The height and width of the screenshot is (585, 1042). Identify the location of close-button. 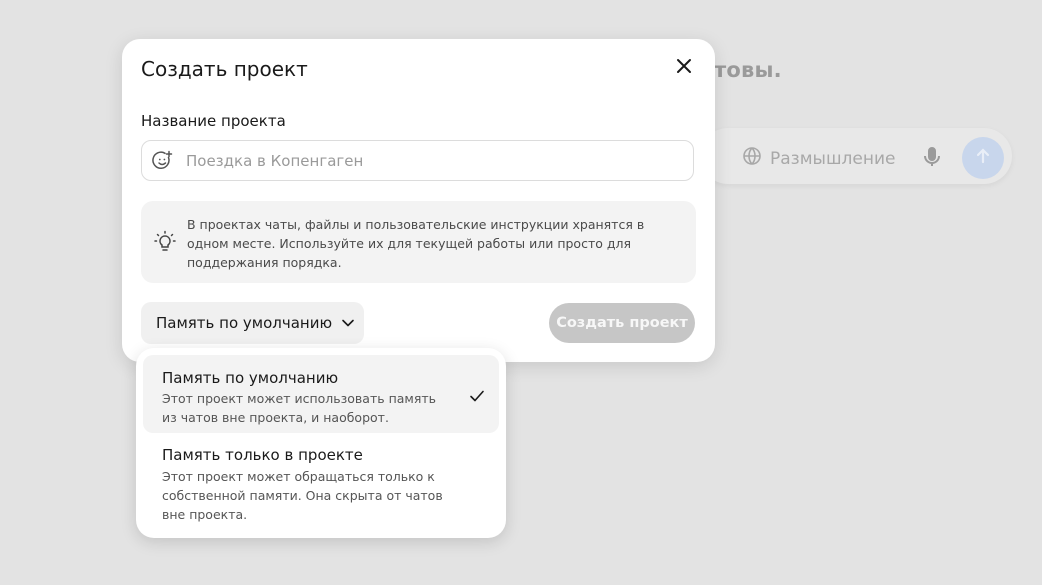
(684, 68).